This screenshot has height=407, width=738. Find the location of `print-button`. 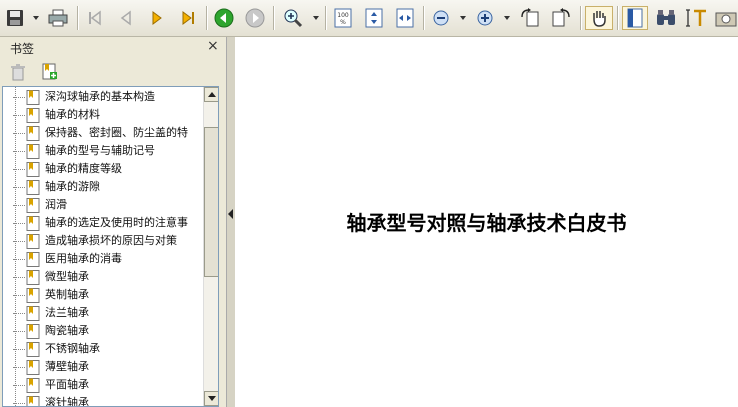

print-button is located at coordinates (58, 18).